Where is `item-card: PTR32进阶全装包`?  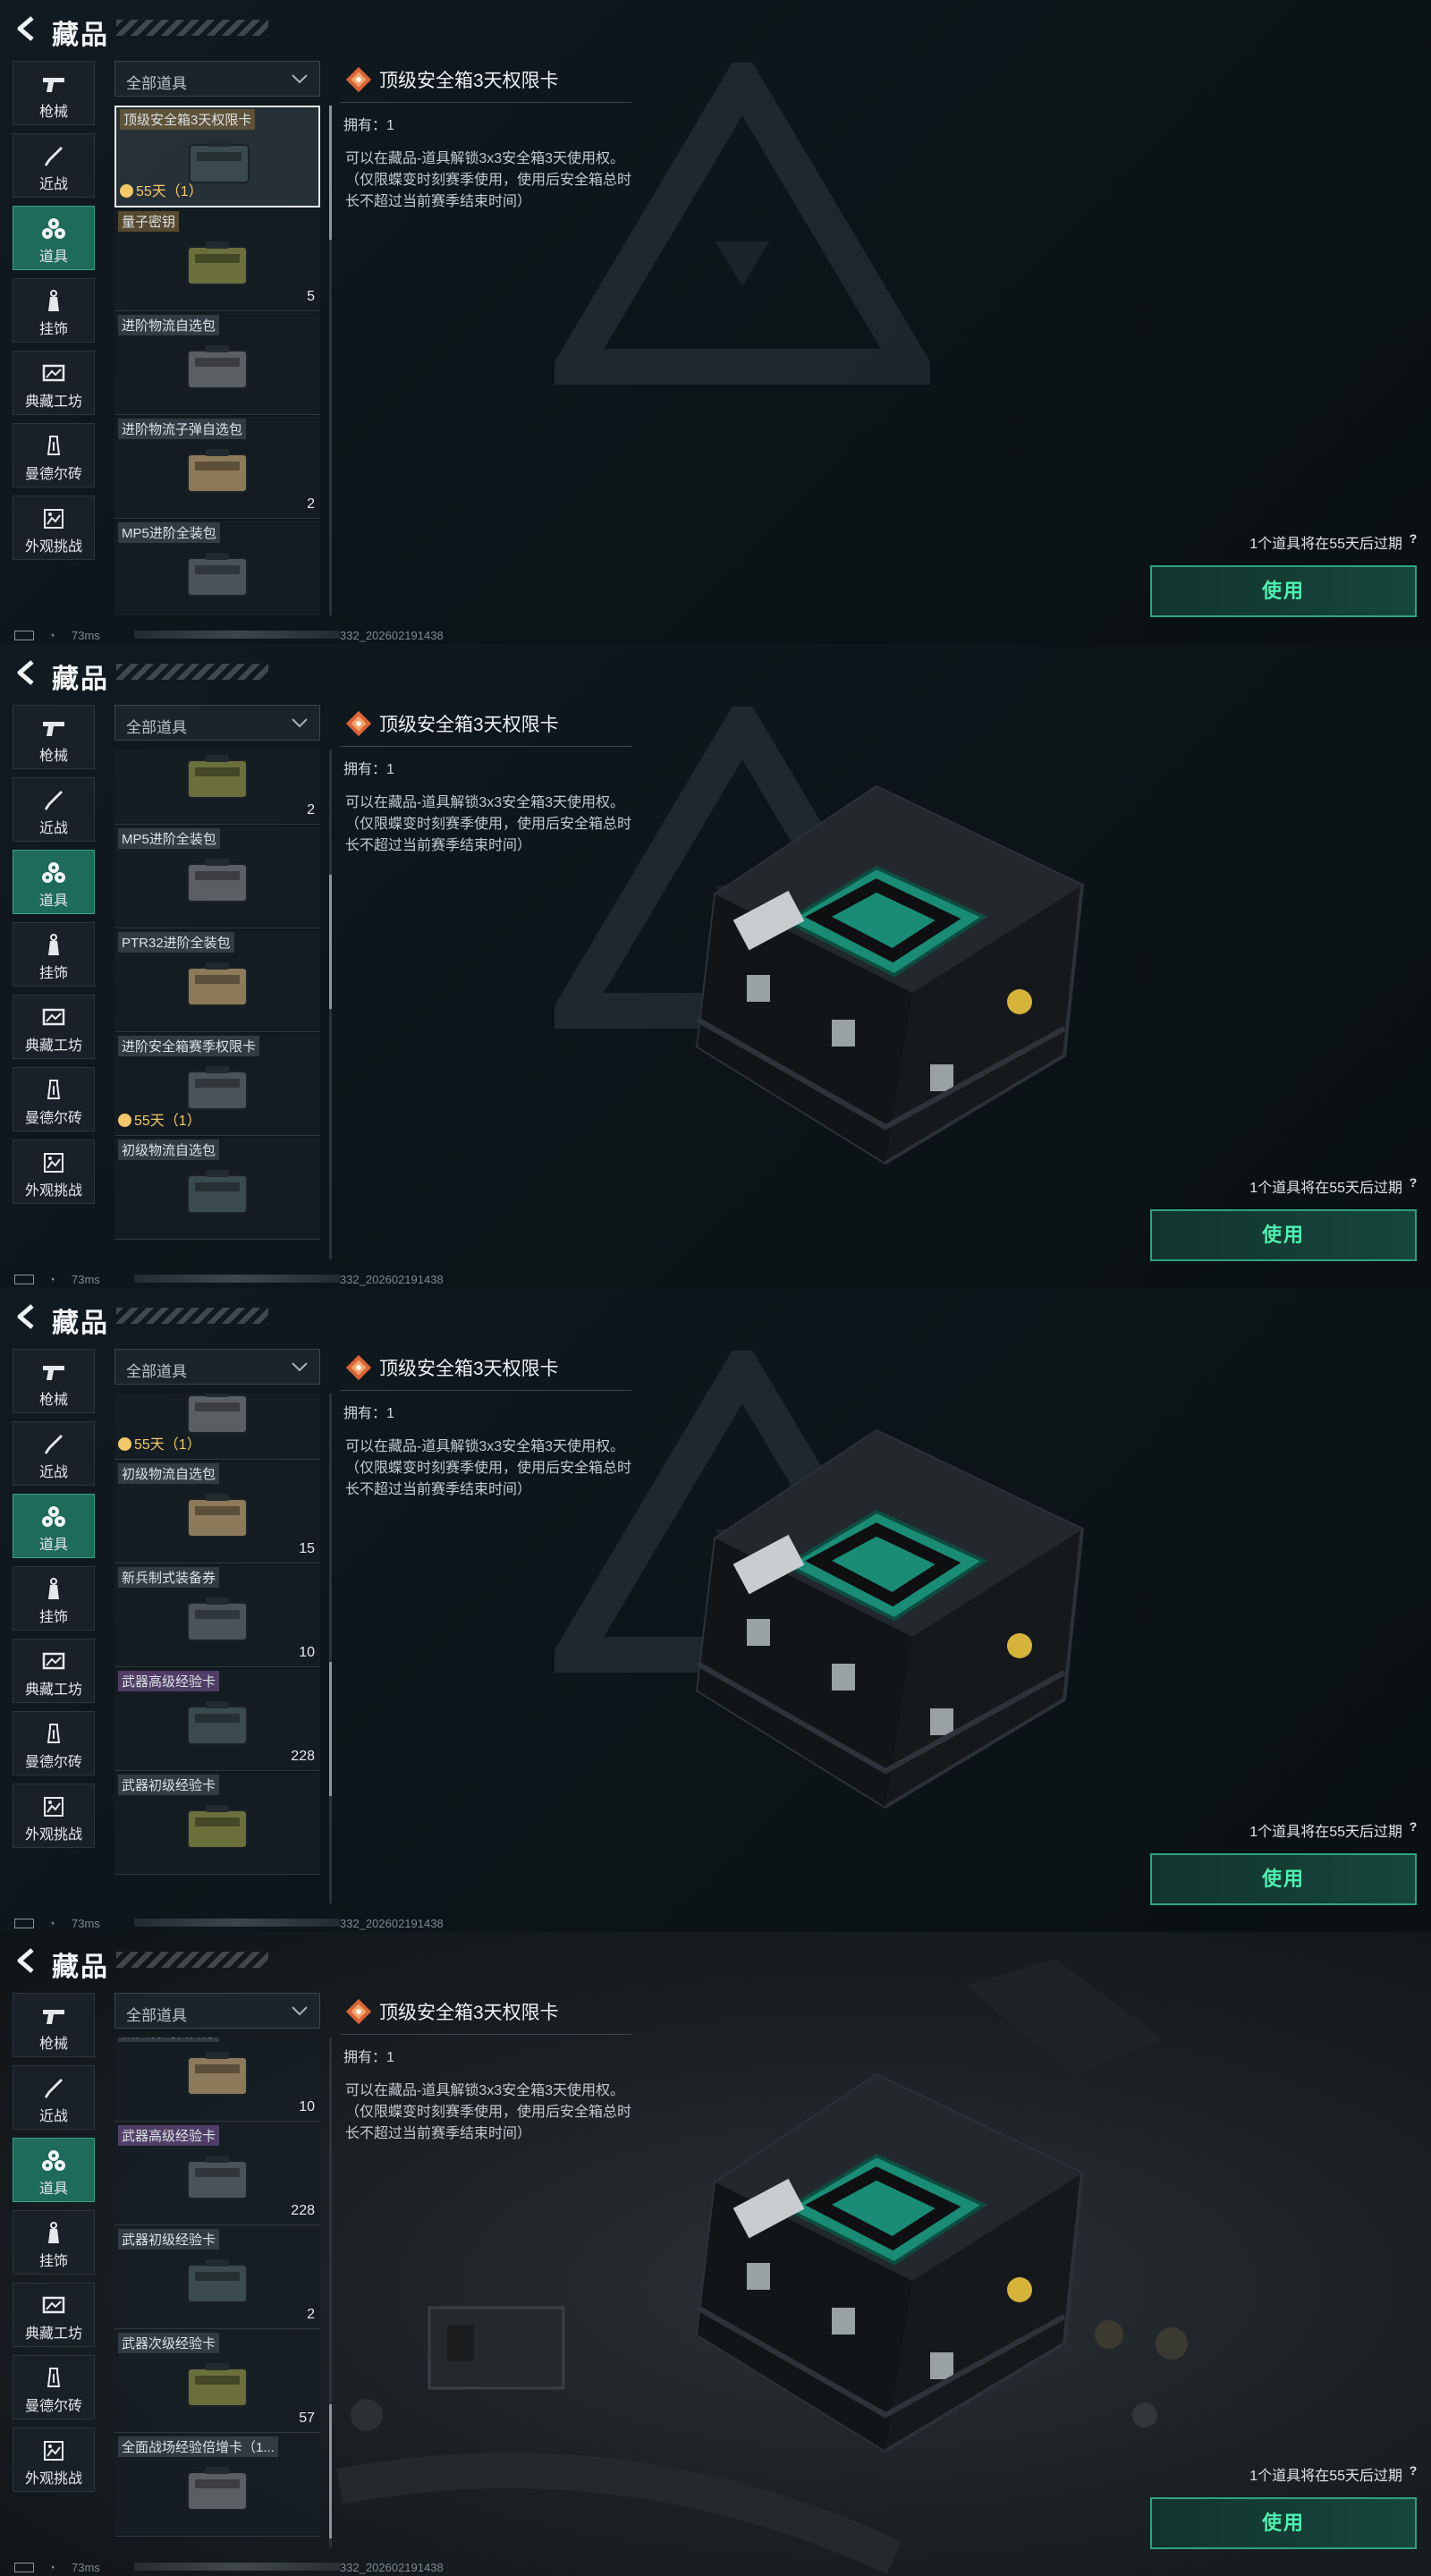 item-card: PTR32进阶全装包 is located at coordinates (217, 981).